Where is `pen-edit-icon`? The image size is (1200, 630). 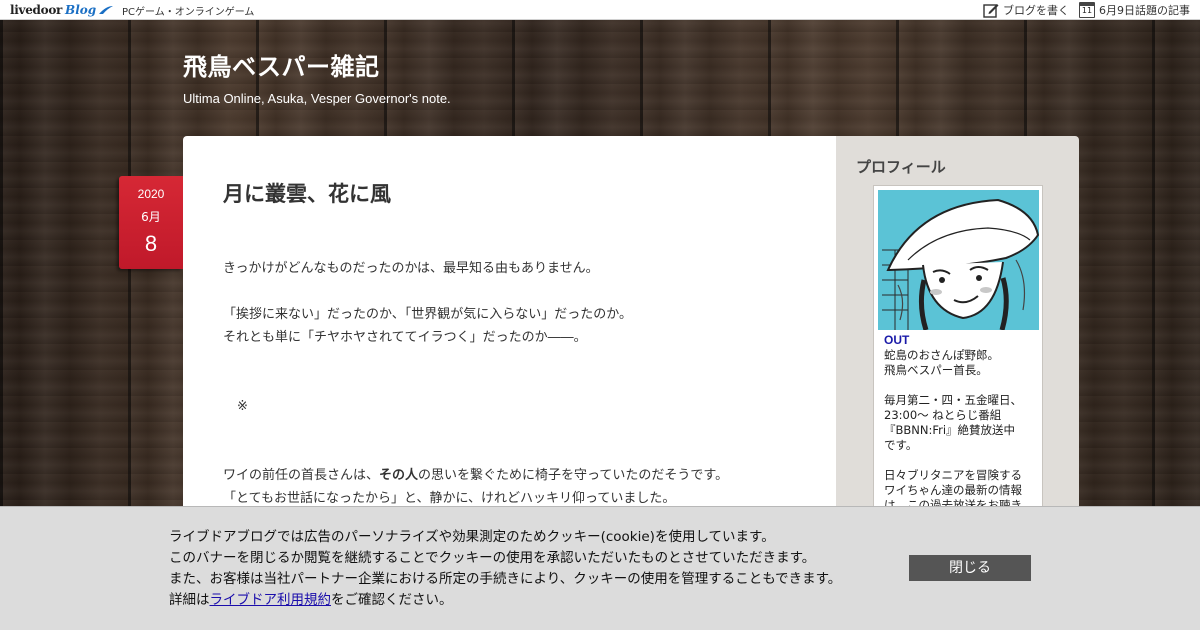 pen-edit-icon is located at coordinates (991, 11).